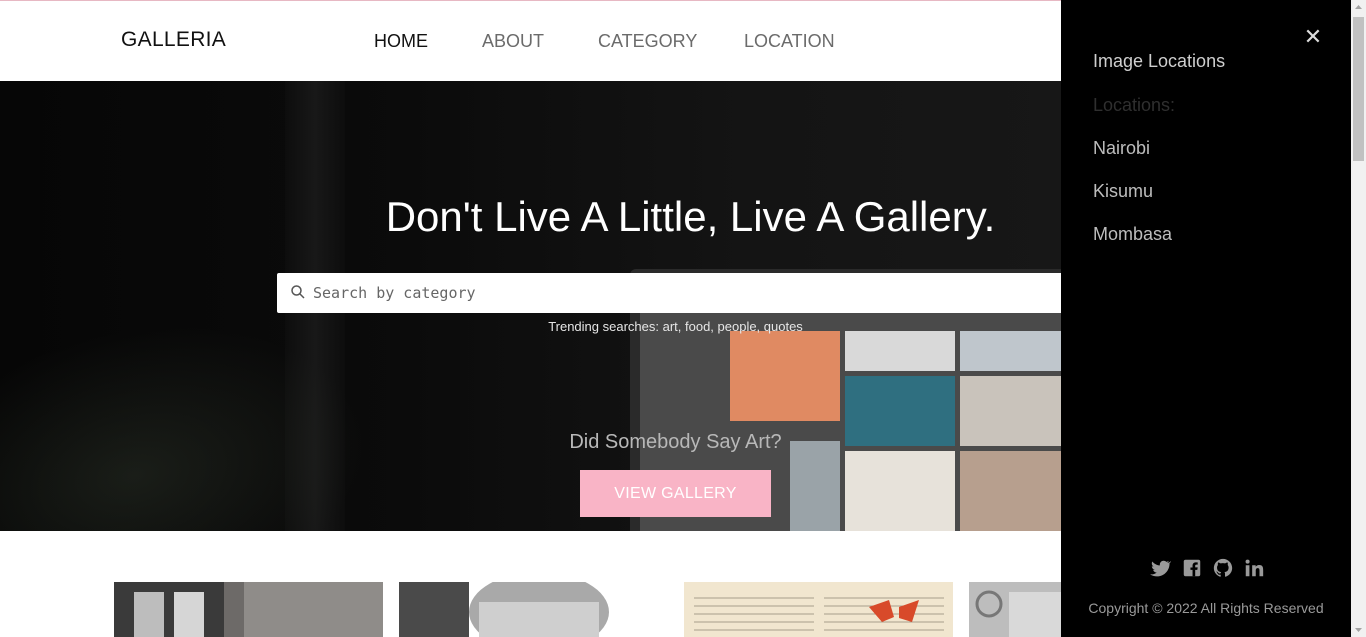 This screenshot has width=1366, height=637. I want to click on brand-logo: GALLERIA, so click(173, 40).